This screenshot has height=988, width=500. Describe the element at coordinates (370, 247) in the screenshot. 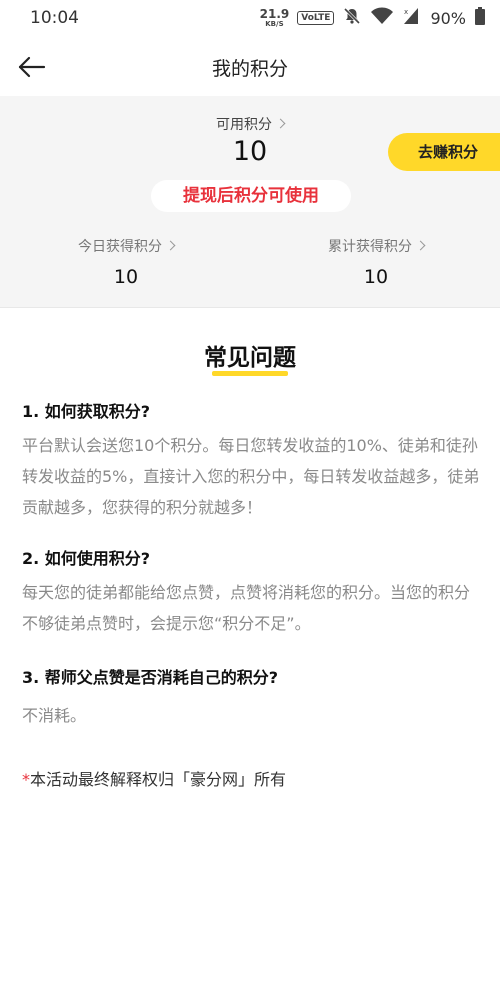

I see `total-points-label: 累计获得积分` at that location.